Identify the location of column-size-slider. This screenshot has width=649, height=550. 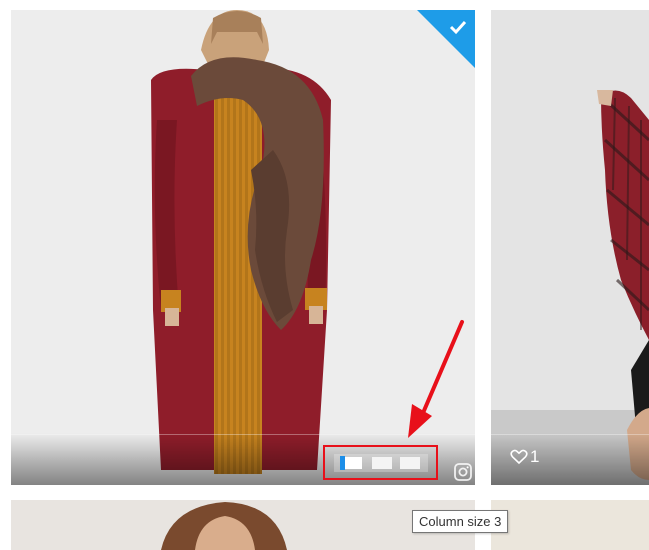
(380, 462).